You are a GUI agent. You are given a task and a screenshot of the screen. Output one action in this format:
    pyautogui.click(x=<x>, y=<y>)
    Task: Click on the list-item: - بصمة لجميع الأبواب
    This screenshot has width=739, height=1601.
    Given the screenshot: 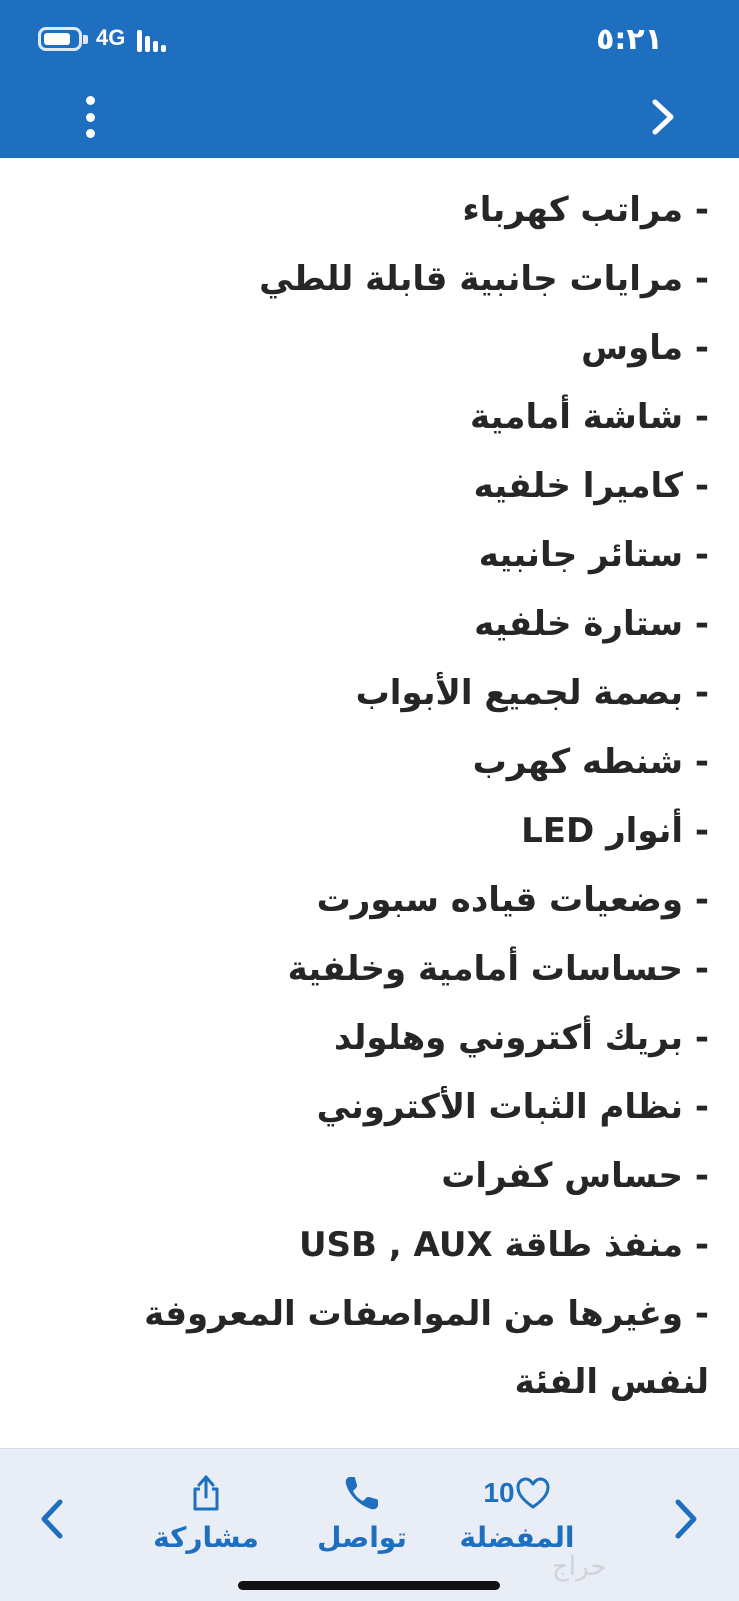 What is the action you would take?
    pyautogui.click(x=532, y=693)
    